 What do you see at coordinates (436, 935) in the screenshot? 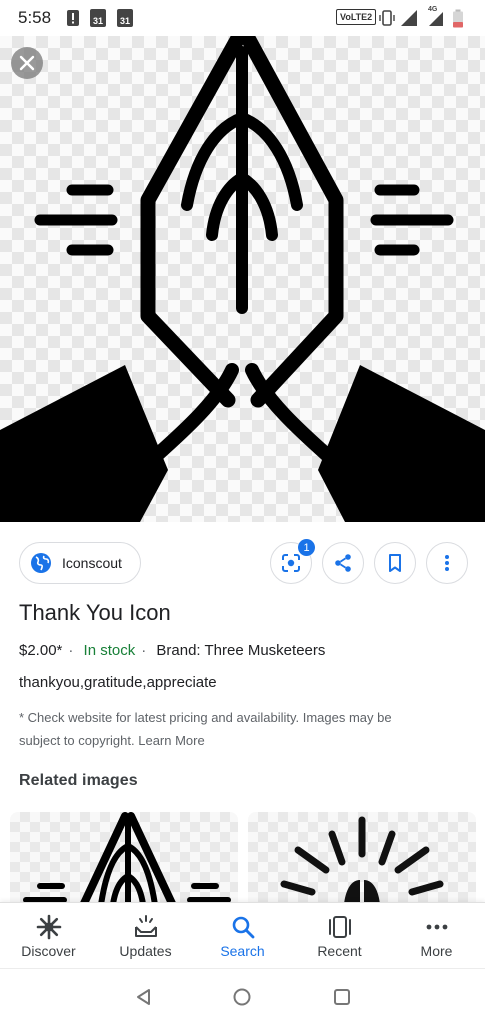
I see `nav-more: More` at bounding box center [436, 935].